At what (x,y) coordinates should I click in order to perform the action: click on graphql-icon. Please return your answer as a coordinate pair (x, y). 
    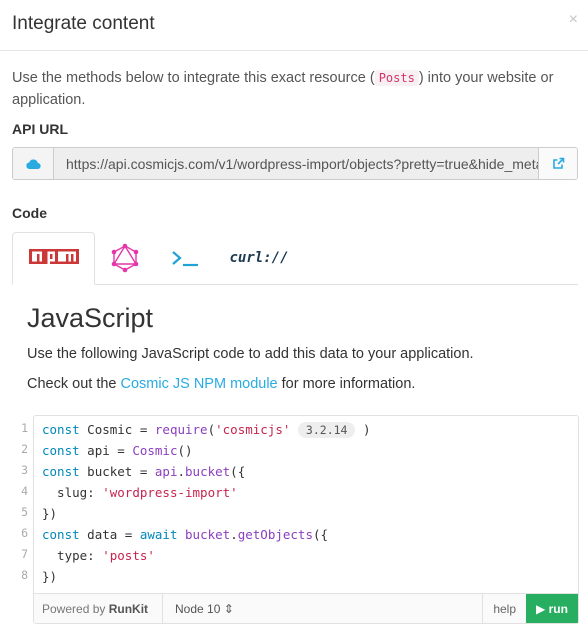
    Looking at the image, I should click on (125, 258).